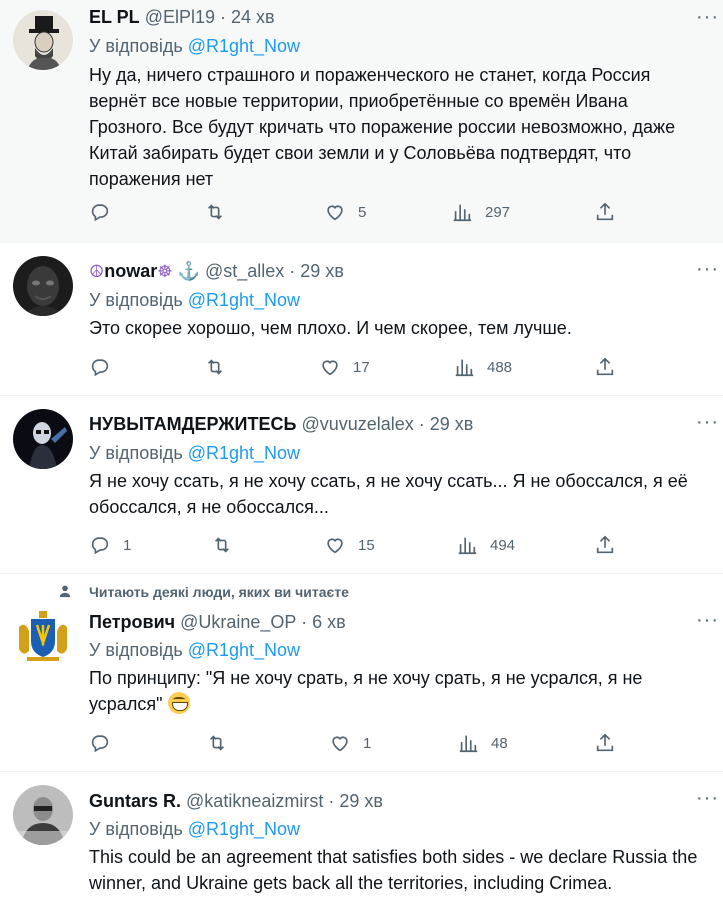 This screenshot has height=907, width=723. I want to click on like-button: 17, so click(344, 367).